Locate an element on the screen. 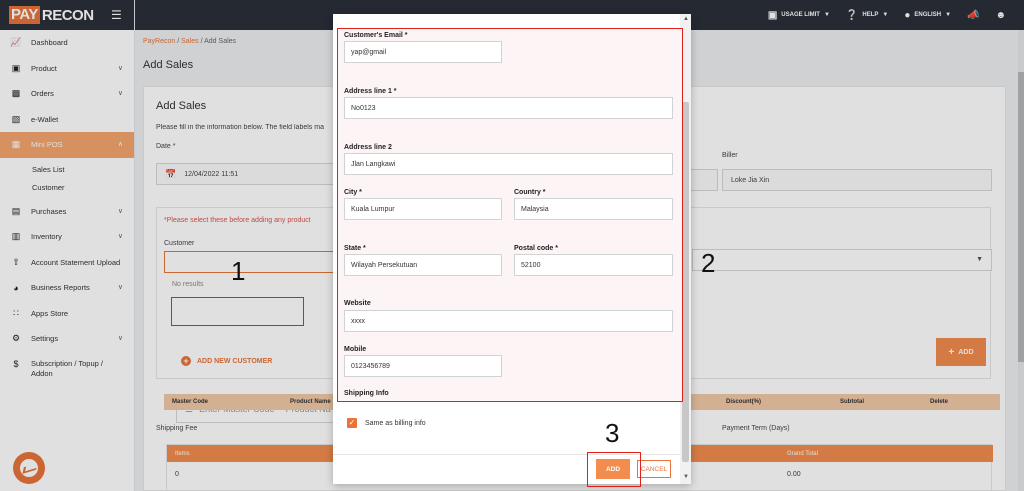 This screenshot has height=491, width=1024. country-value: Malaysia is located at coordinates (535, 209).